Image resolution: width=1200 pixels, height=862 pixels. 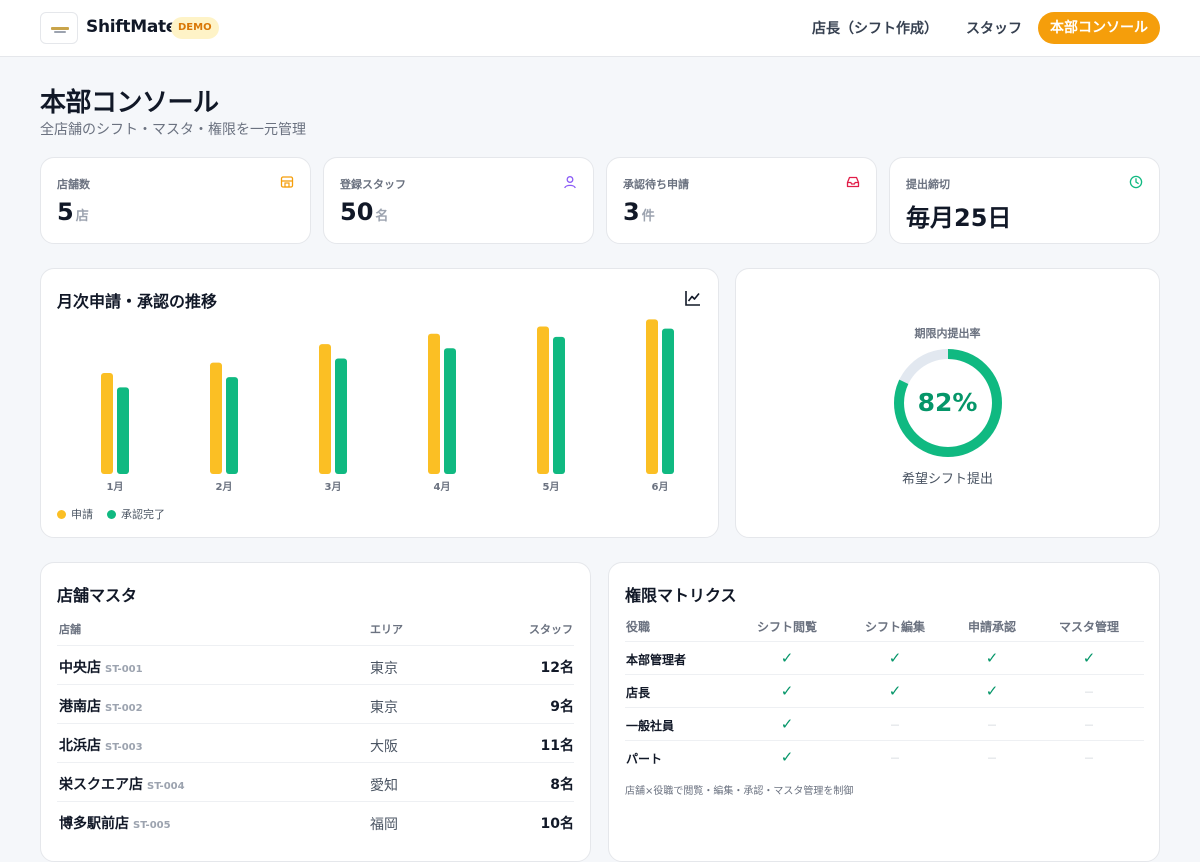 What do you see at coordinates (287, 182) in the screenshot?
I see `store-icon` at bounding box center [287, 182].